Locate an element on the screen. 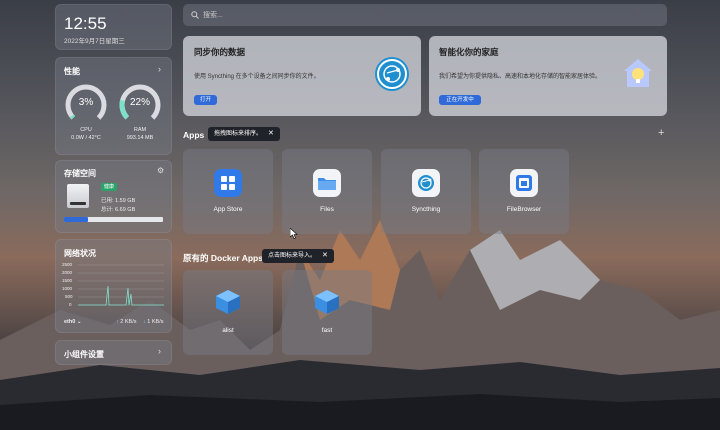  mouse-cursor-icon is located at coordinates (294, 233).